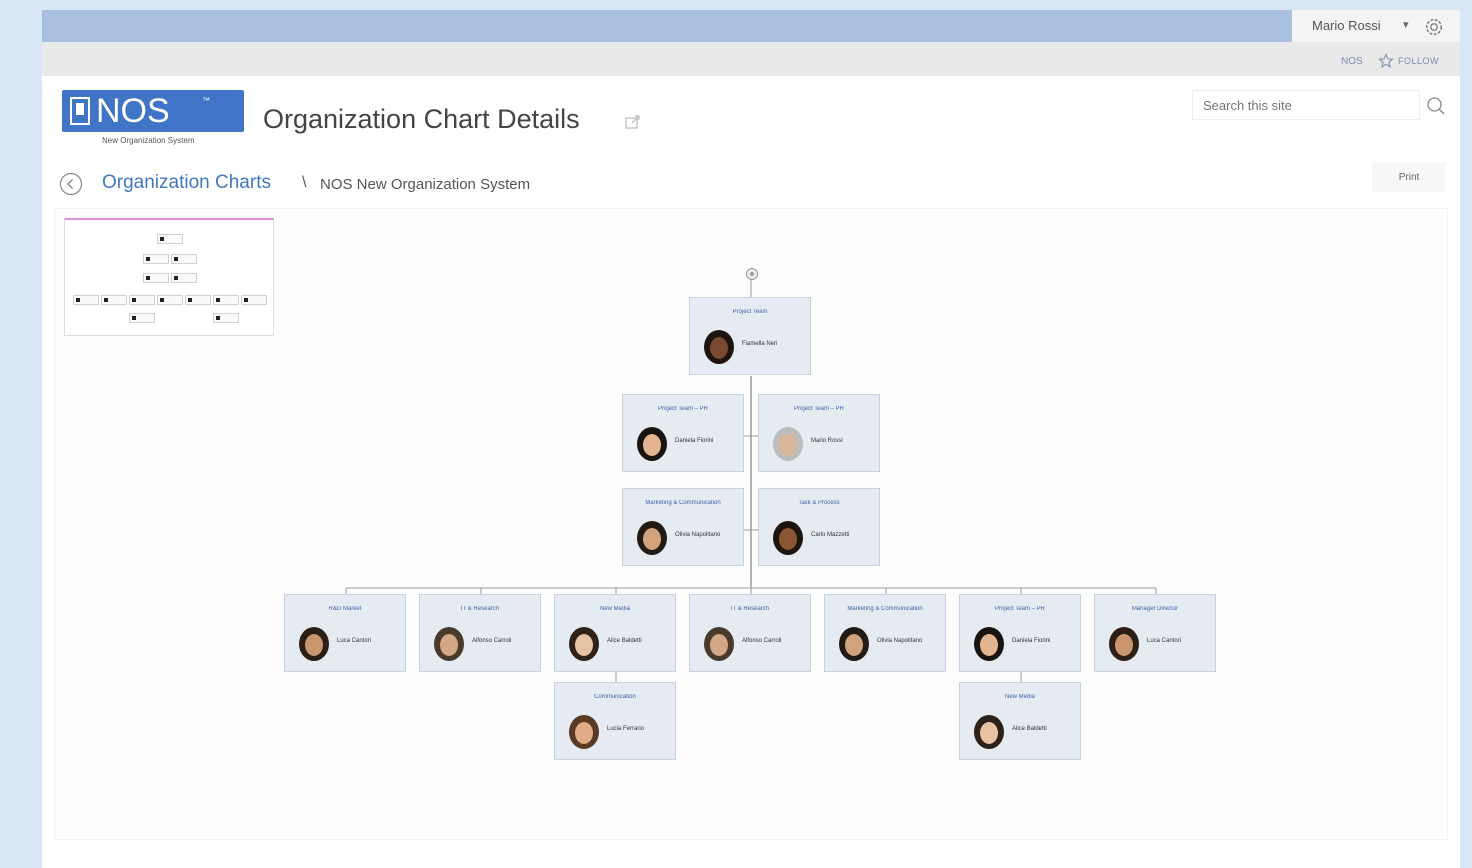  I want to click on node-title: Manager Director, so click(1155, 609).